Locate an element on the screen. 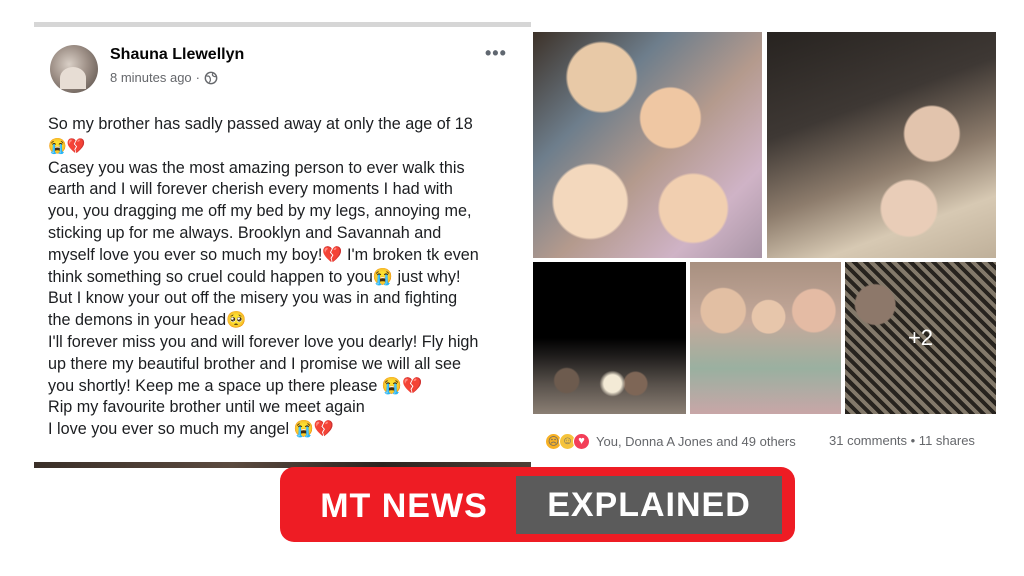  reactions-bar: ☹ ☺ ♥ You, Donna A Jones and 49 others is located at coordinates (670, 441).